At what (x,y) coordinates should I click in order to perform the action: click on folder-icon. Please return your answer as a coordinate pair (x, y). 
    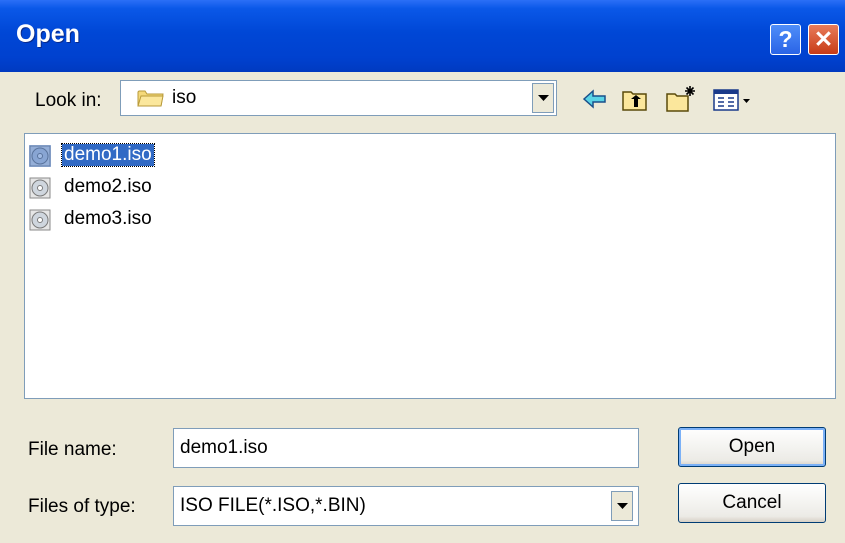
    Looking at the image, I should click on (150, 98).